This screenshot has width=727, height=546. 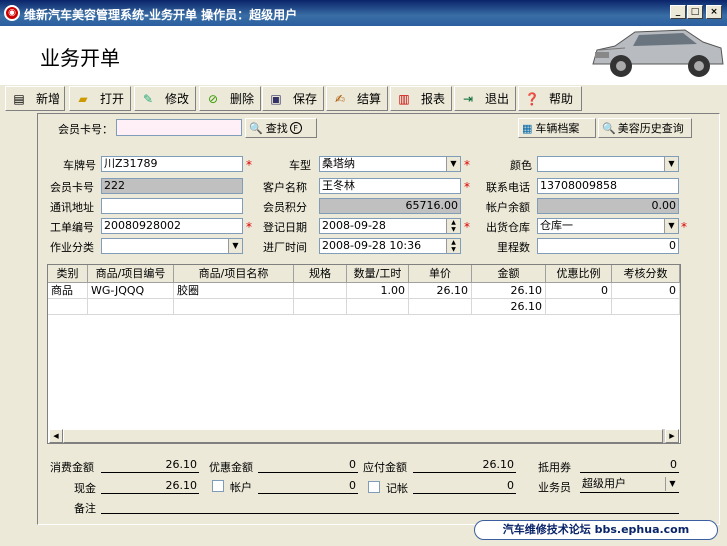 What do you see at coordinates (295, 128) in the screenshot?
I see `find-shortcut: F` at bounding box center [295, 128].